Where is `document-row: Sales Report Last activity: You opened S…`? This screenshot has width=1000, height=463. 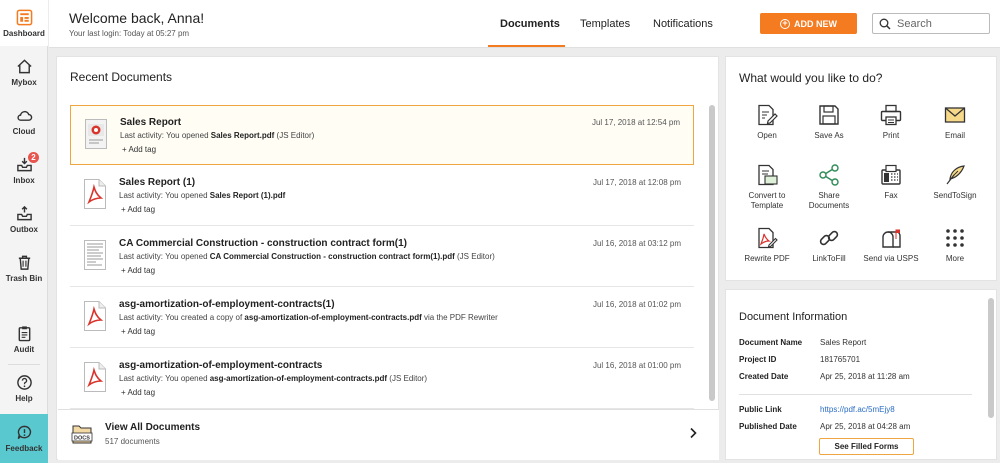
document-row: Sales Report Last activity: You opened S… is located at coordinates (382, 135).